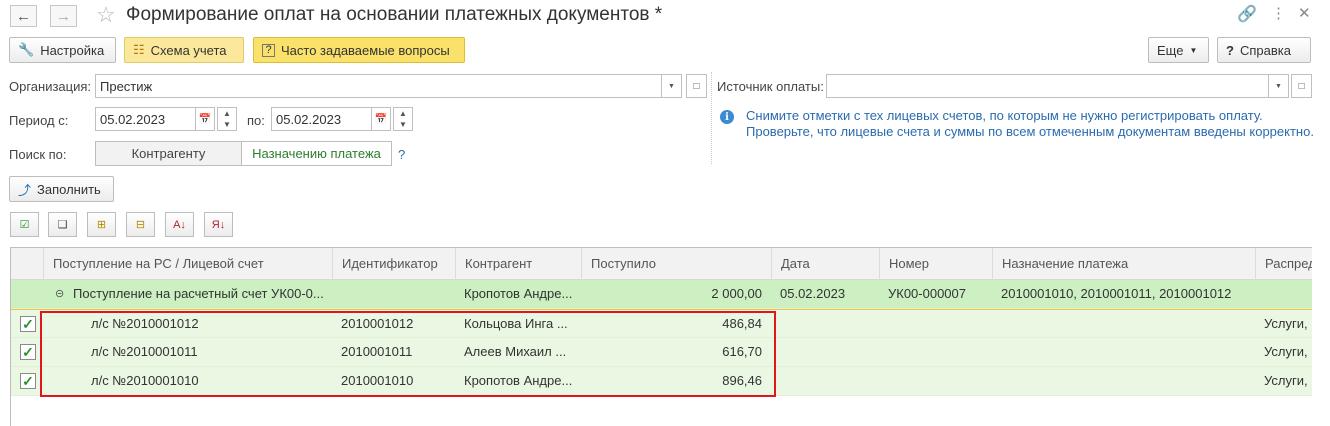  I want to click on uncheck-all-icon: ❏, so click(62, 225).